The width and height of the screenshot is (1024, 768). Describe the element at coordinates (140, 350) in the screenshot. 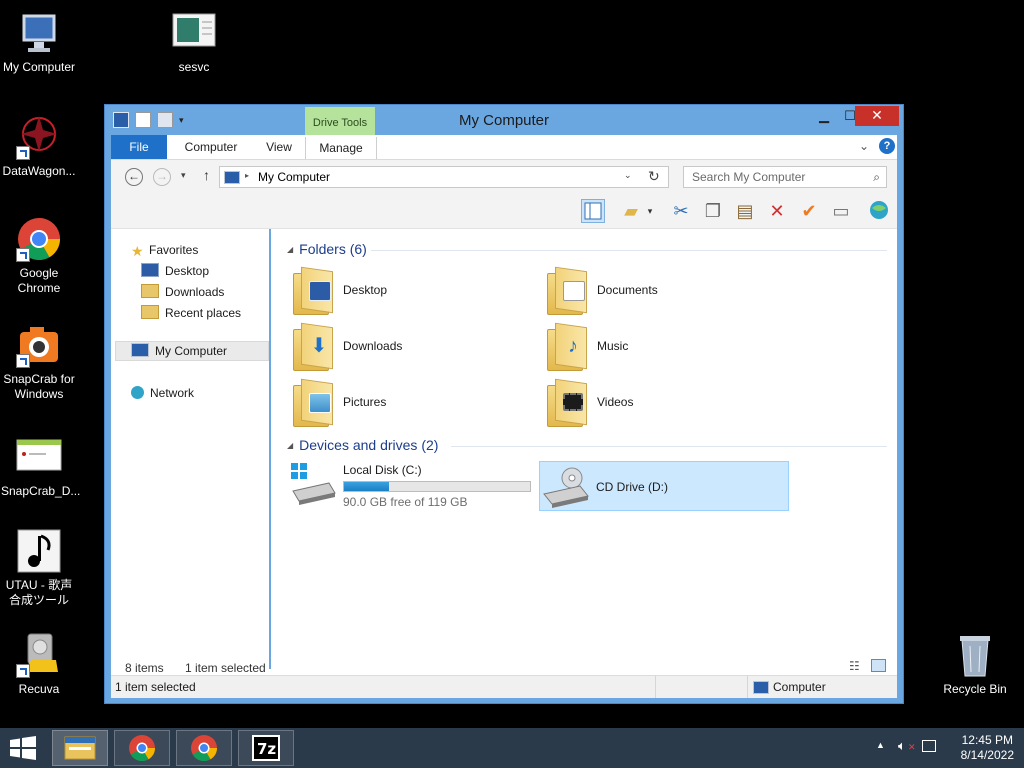

I see `computer-nav-icon` at that location.